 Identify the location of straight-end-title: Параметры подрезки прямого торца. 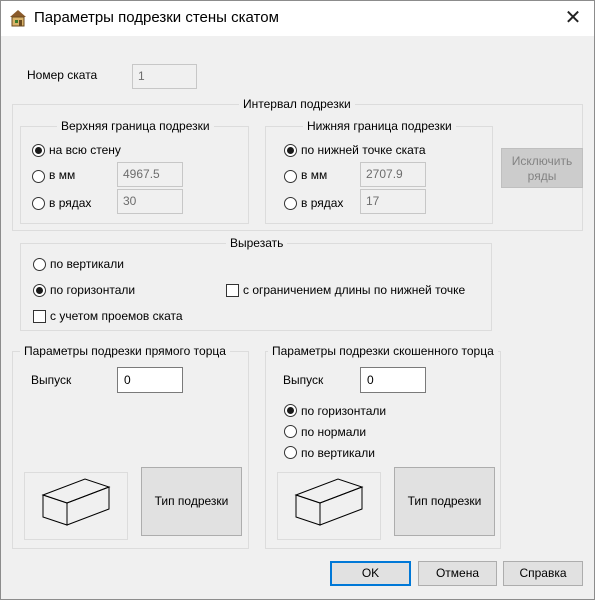
(125, 351).